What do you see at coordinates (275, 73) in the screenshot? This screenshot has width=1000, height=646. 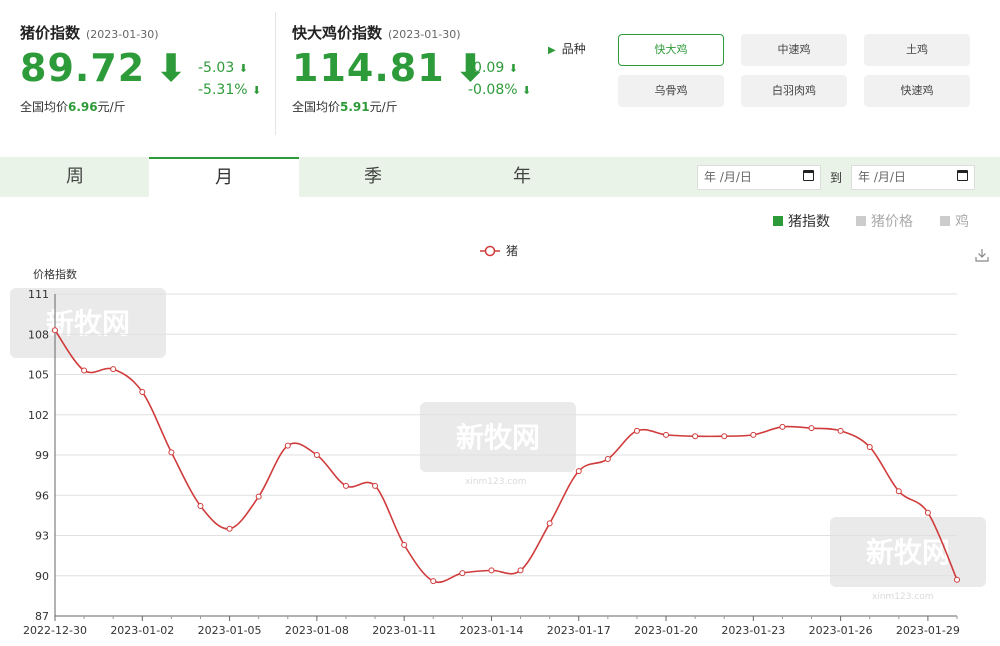 I see `divider` at bounding box center [275, 73].